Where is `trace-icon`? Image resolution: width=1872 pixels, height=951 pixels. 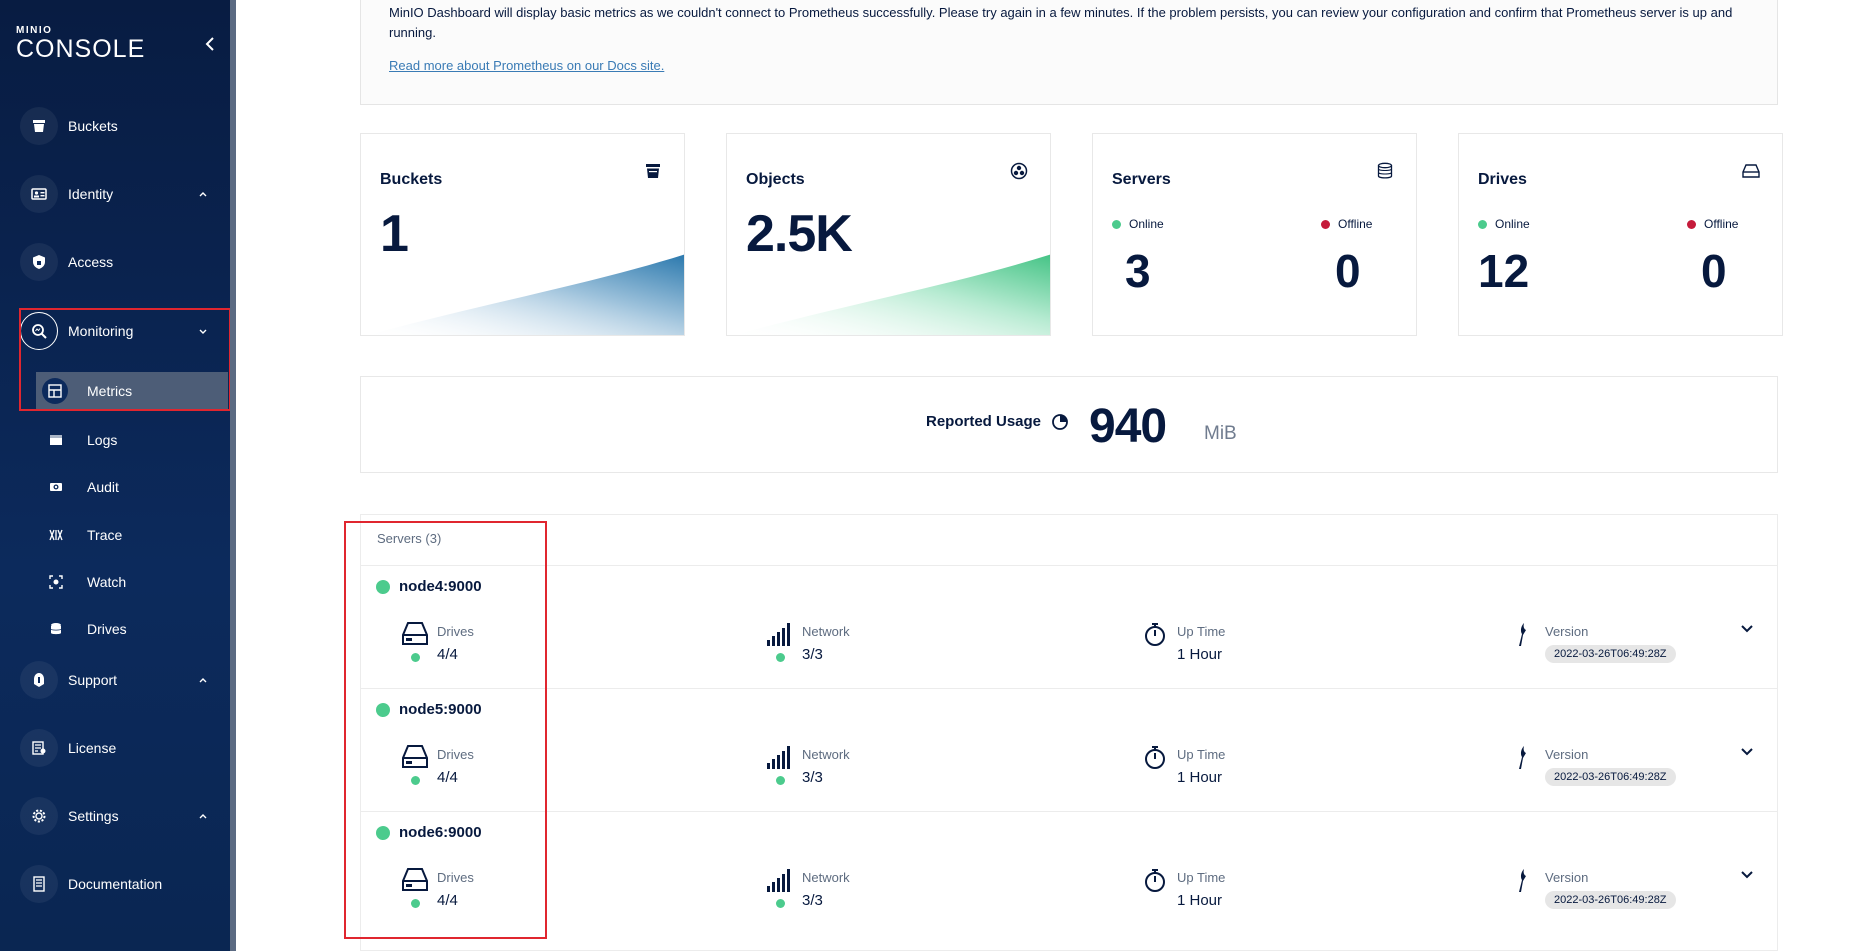
trace-icon is located at coordinates (56, 535).